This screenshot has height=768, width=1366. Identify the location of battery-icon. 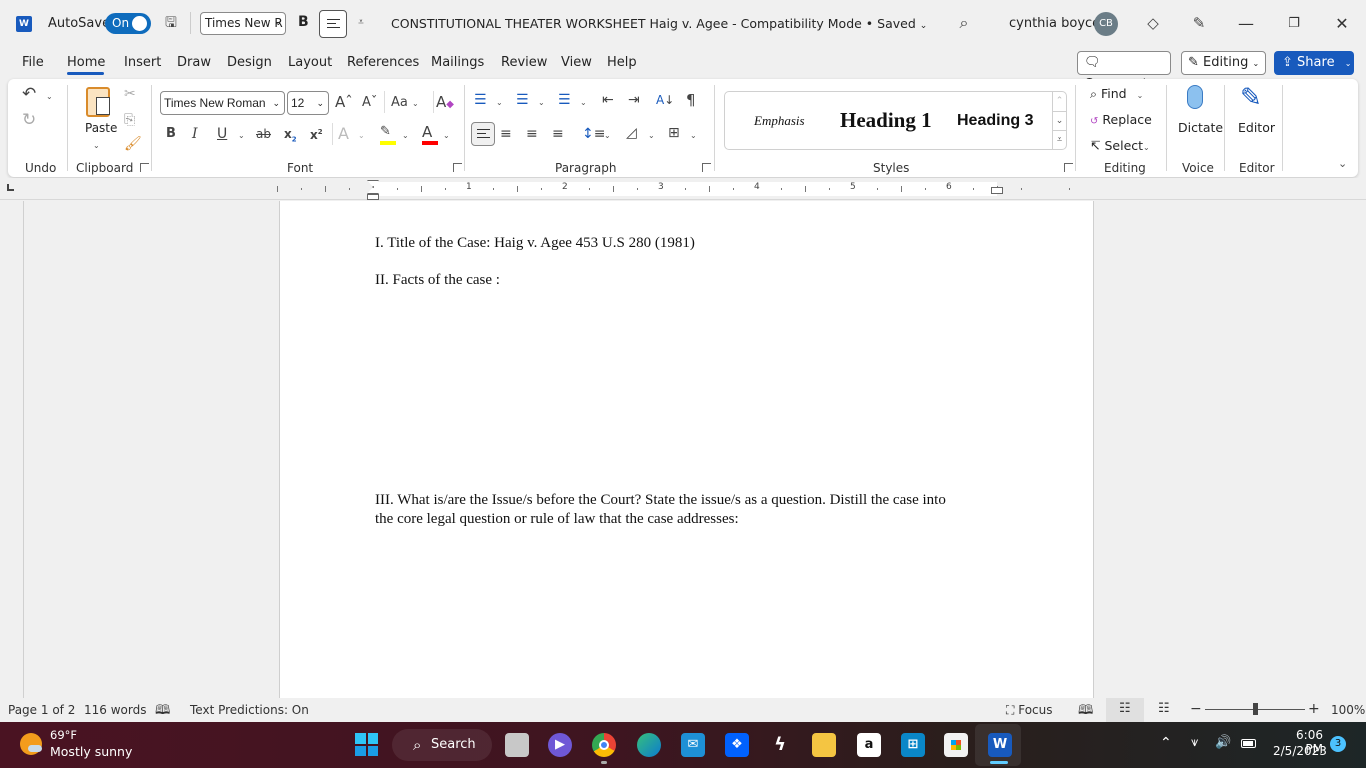
(1248, 743).